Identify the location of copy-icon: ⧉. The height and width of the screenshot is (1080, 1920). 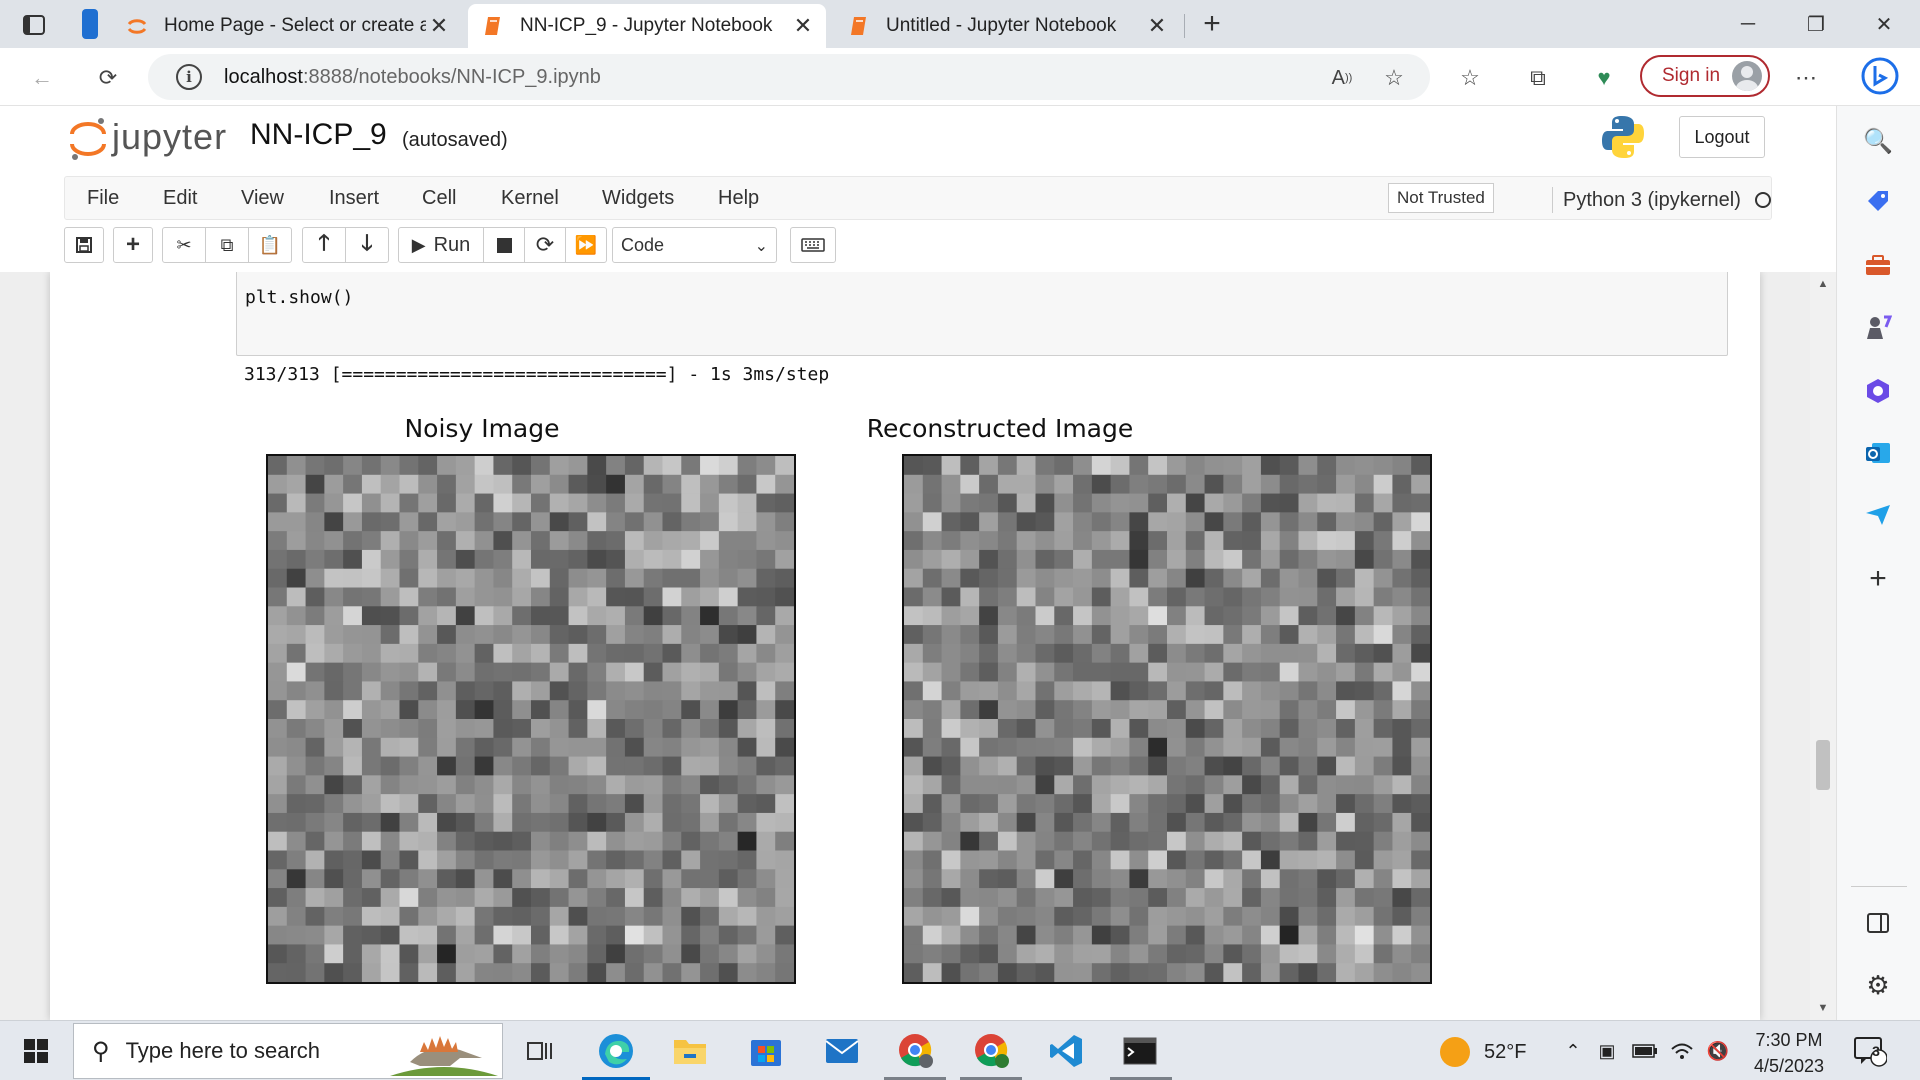
(227, 245).